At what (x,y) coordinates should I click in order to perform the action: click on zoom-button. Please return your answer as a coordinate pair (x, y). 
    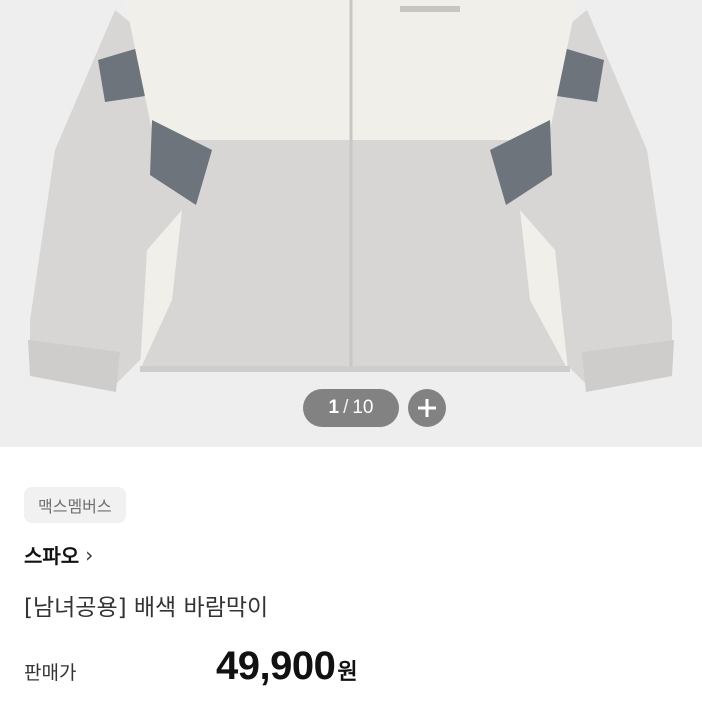
    Looking at the image, I should click on (427, 408).